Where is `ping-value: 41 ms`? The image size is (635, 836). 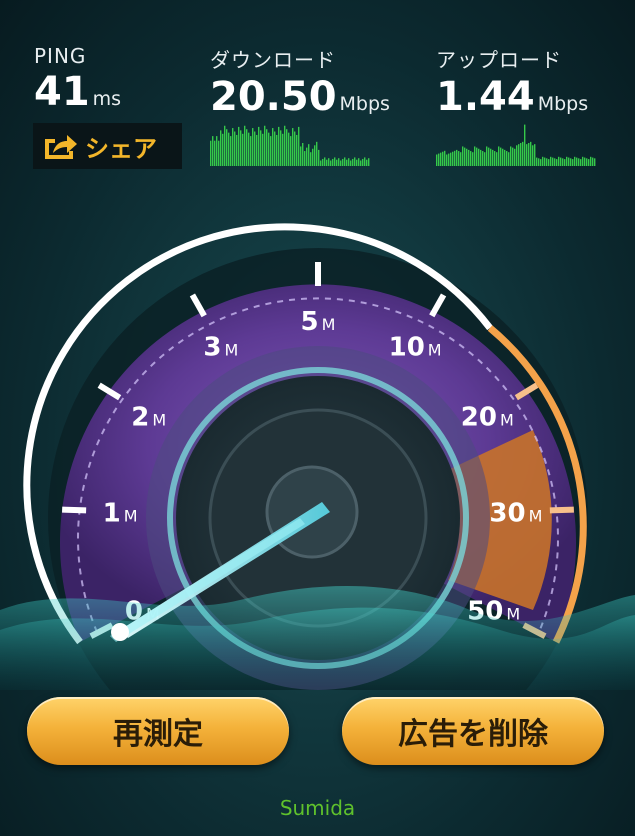
ping-value: 41 ms is located at coordinates (78, 92).